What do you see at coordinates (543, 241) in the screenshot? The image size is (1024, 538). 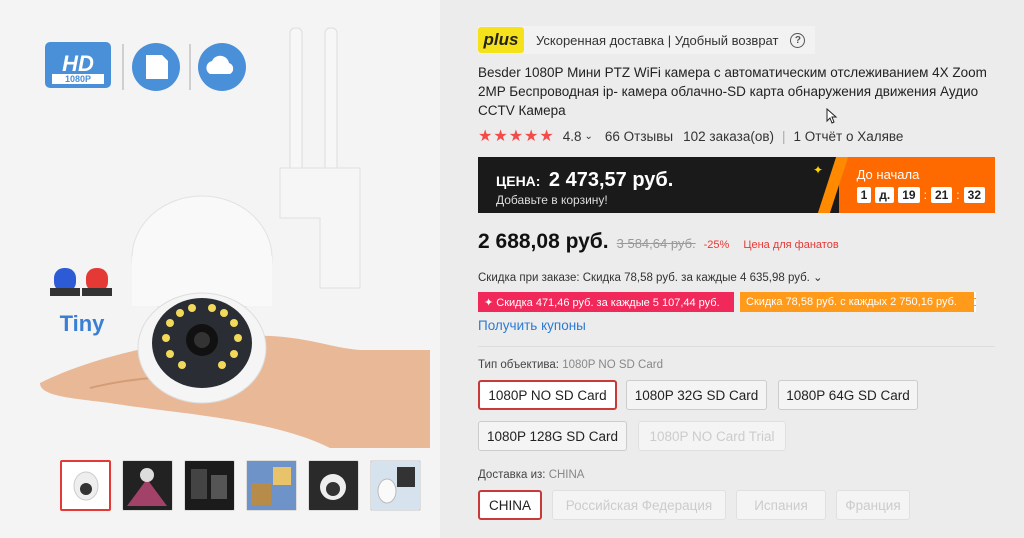 I see `current-price: 2 688,08 руб.` at bounding box center [543, 241].